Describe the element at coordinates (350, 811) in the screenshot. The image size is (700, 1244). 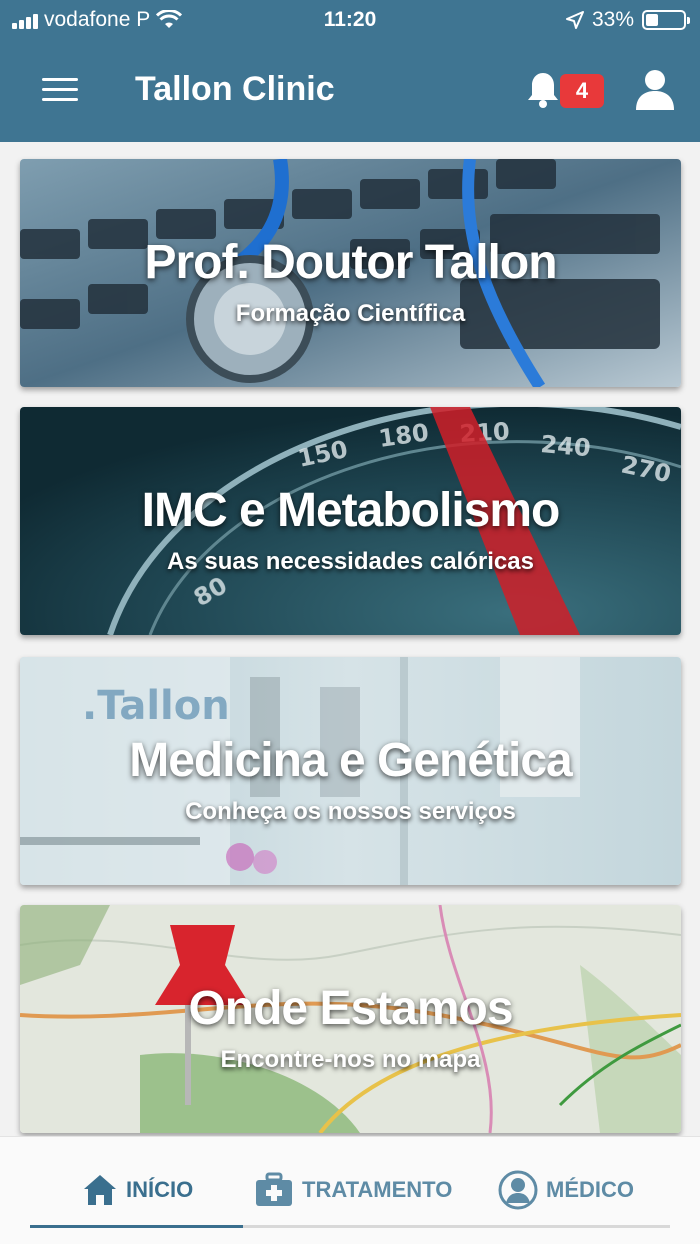
I see `card-subtitle: Conheça os nossos serviços` at that location.